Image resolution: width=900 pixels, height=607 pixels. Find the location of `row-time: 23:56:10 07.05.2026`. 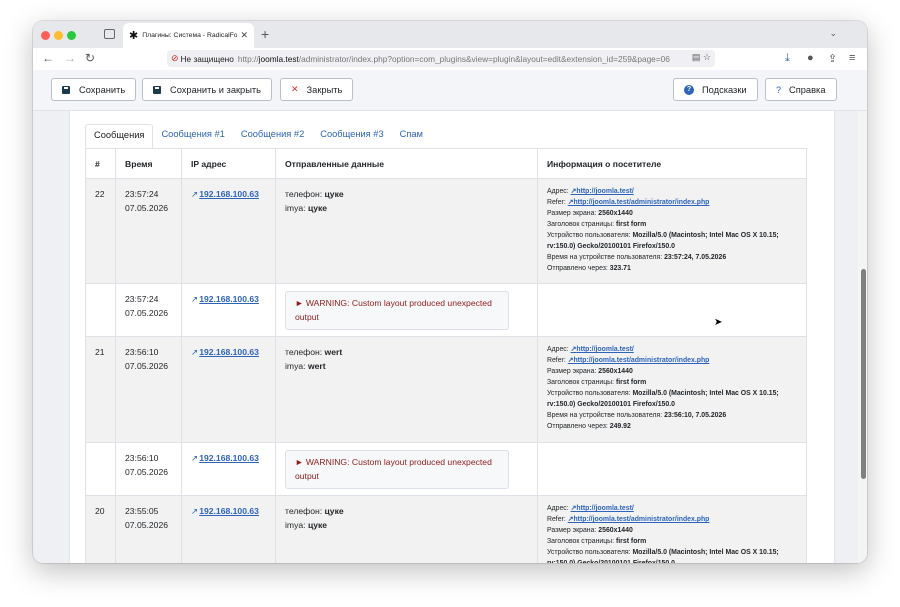

row-time: 23:56:10 07.05.2026 is located at coordinates (148, 469).